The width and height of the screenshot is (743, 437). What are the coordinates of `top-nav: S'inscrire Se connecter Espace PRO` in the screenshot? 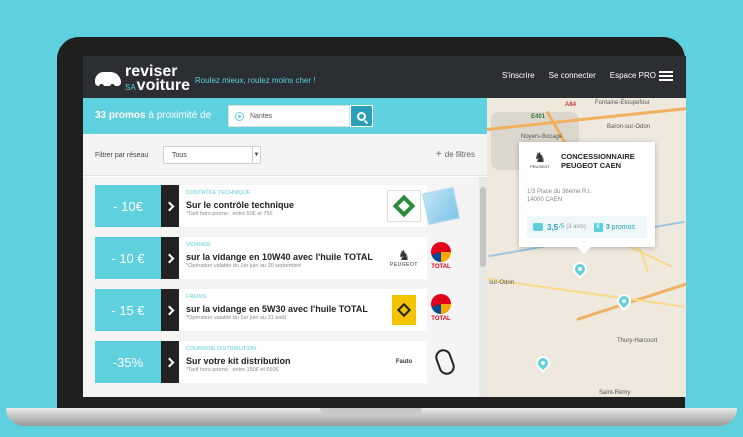 It's located at (579, 75).